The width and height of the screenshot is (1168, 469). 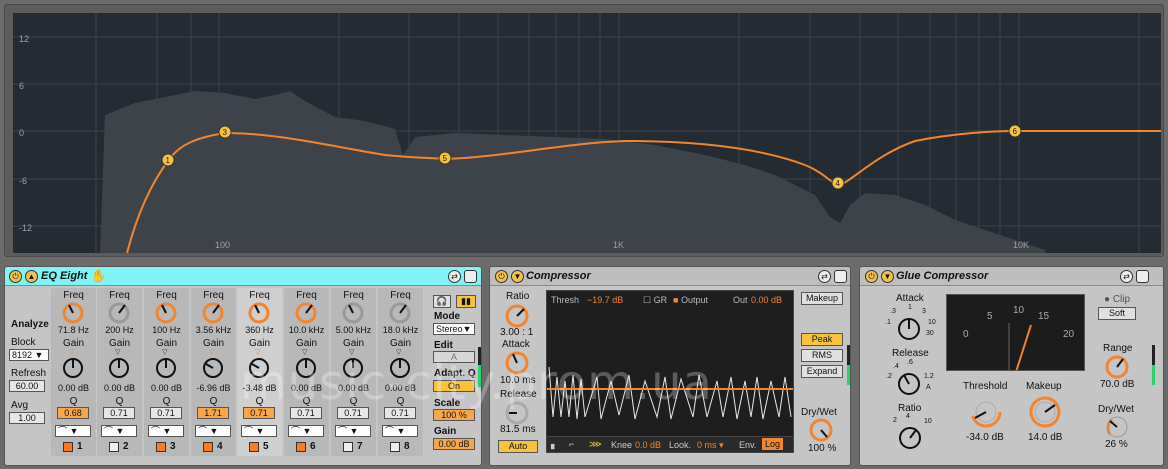 I want to click on gain-label: Gain, so click(x=445, y=431).